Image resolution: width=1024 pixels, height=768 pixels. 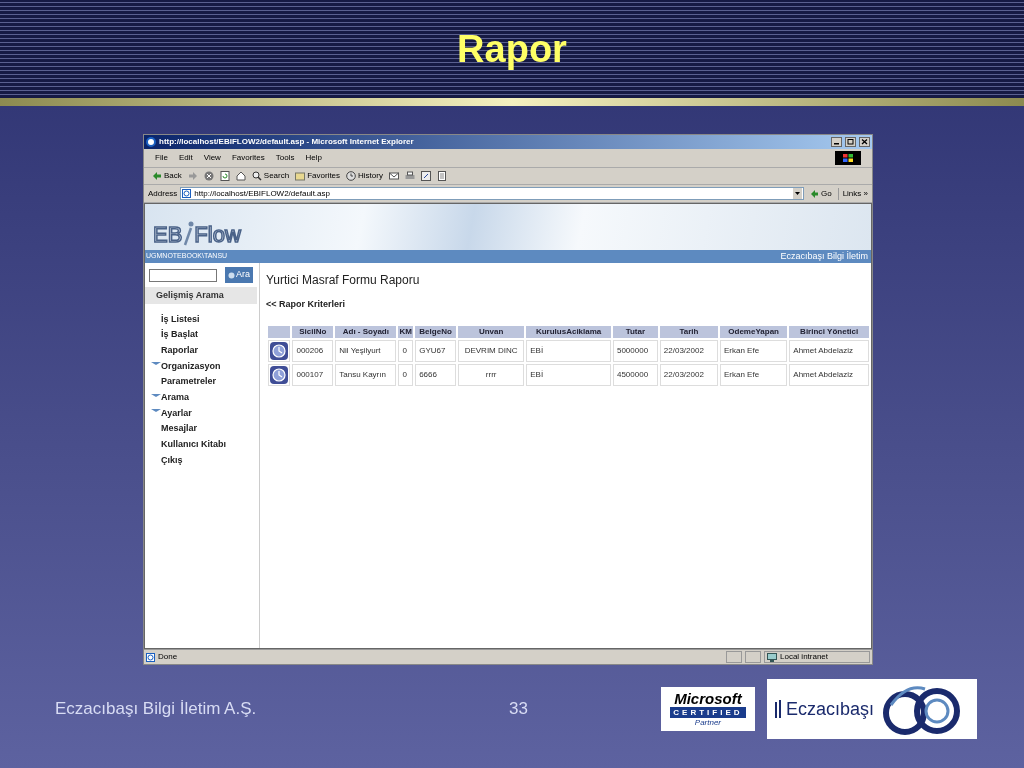 I want to click on sidebar-item: Raporlar, so click(x=179, y=350).